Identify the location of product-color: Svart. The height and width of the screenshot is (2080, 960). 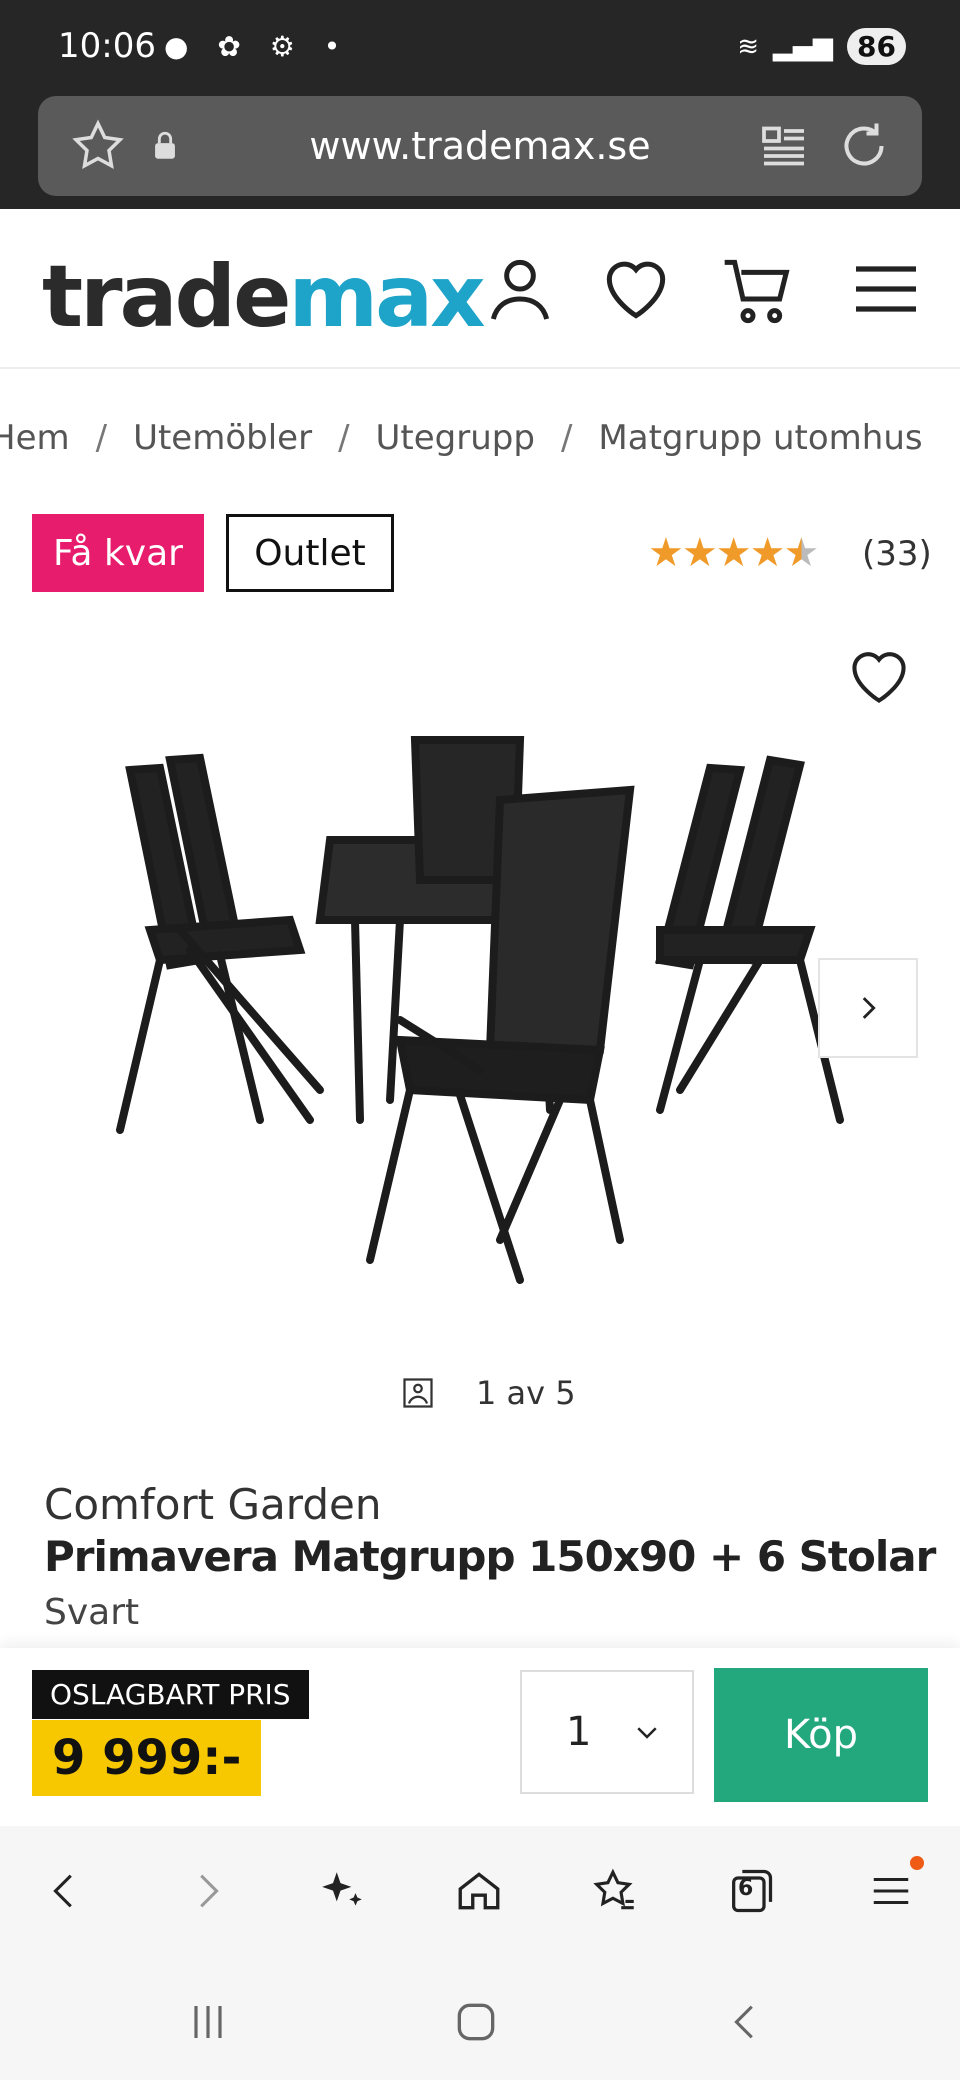
(92, 1612).